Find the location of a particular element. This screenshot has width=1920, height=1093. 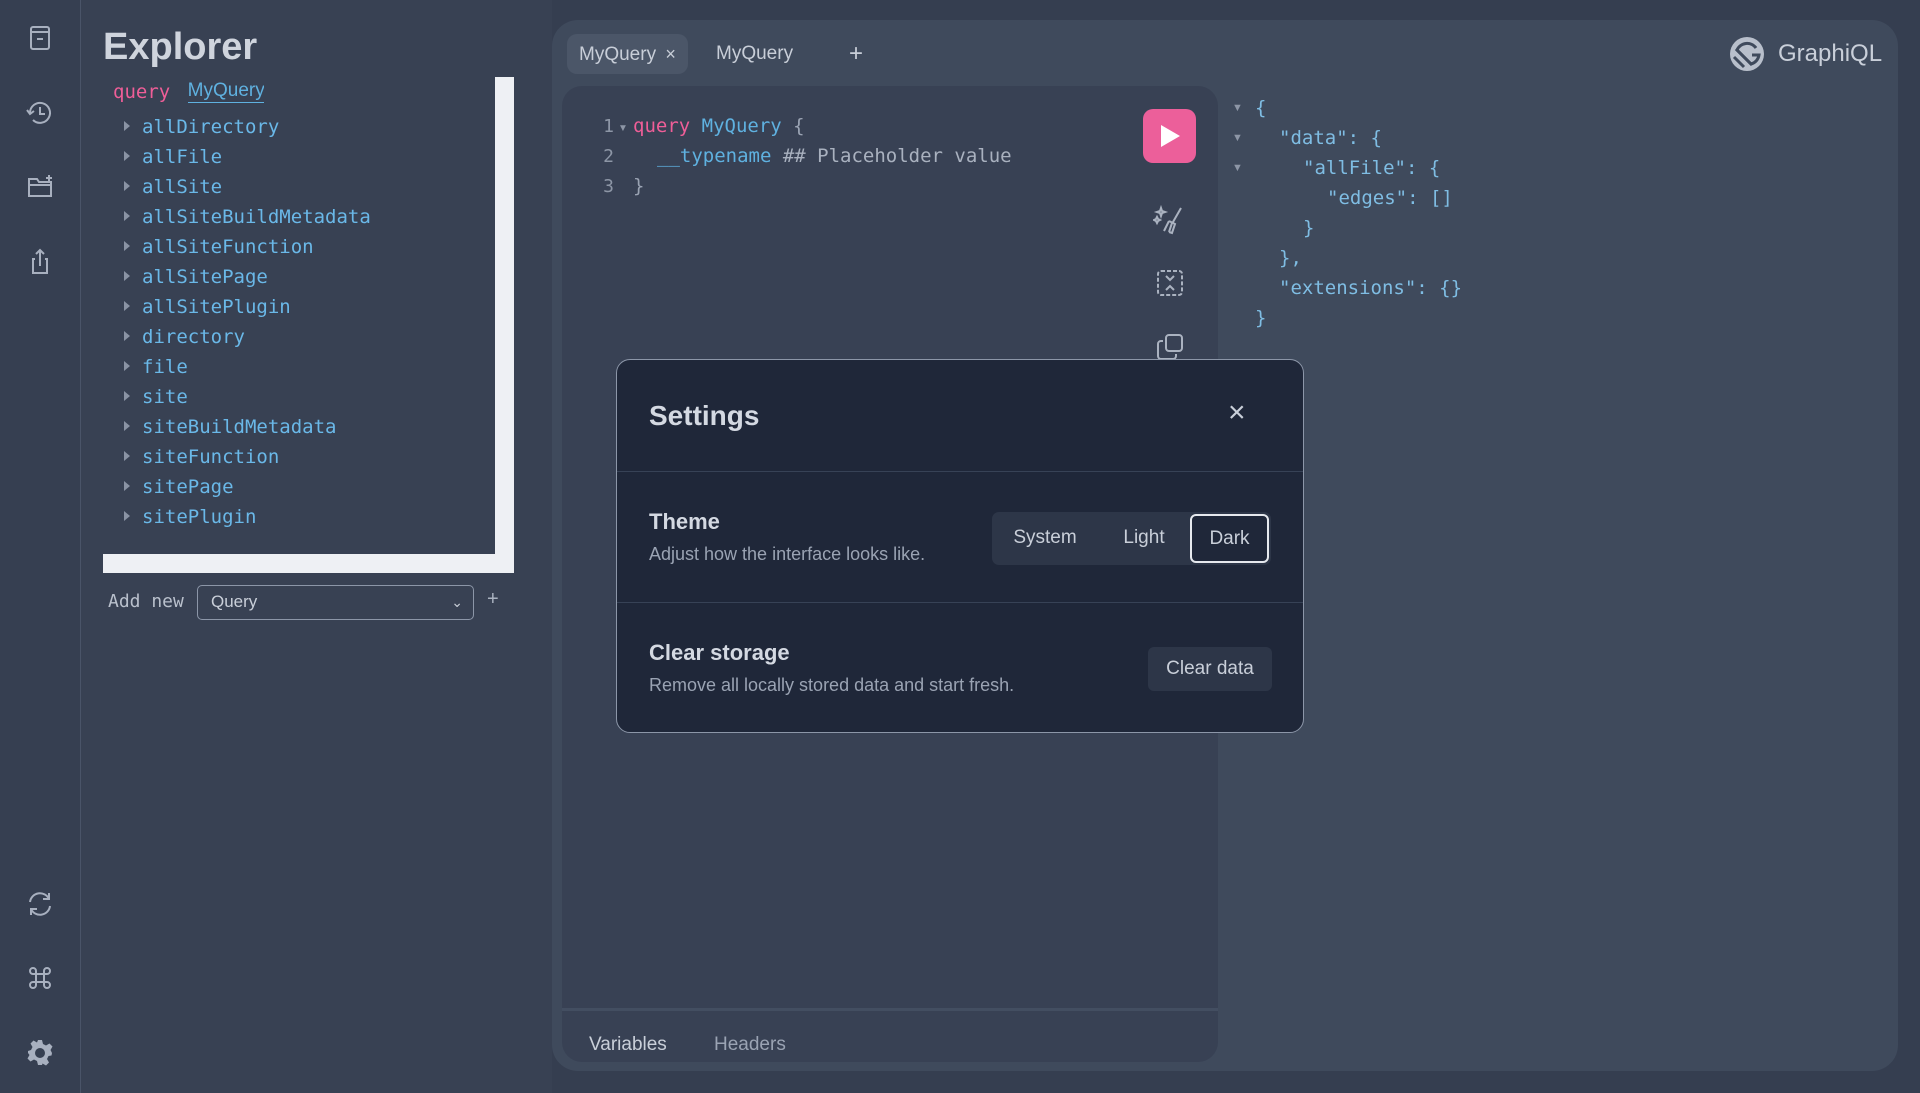

field-name: allSitePage is located at coordinates (205, 277).